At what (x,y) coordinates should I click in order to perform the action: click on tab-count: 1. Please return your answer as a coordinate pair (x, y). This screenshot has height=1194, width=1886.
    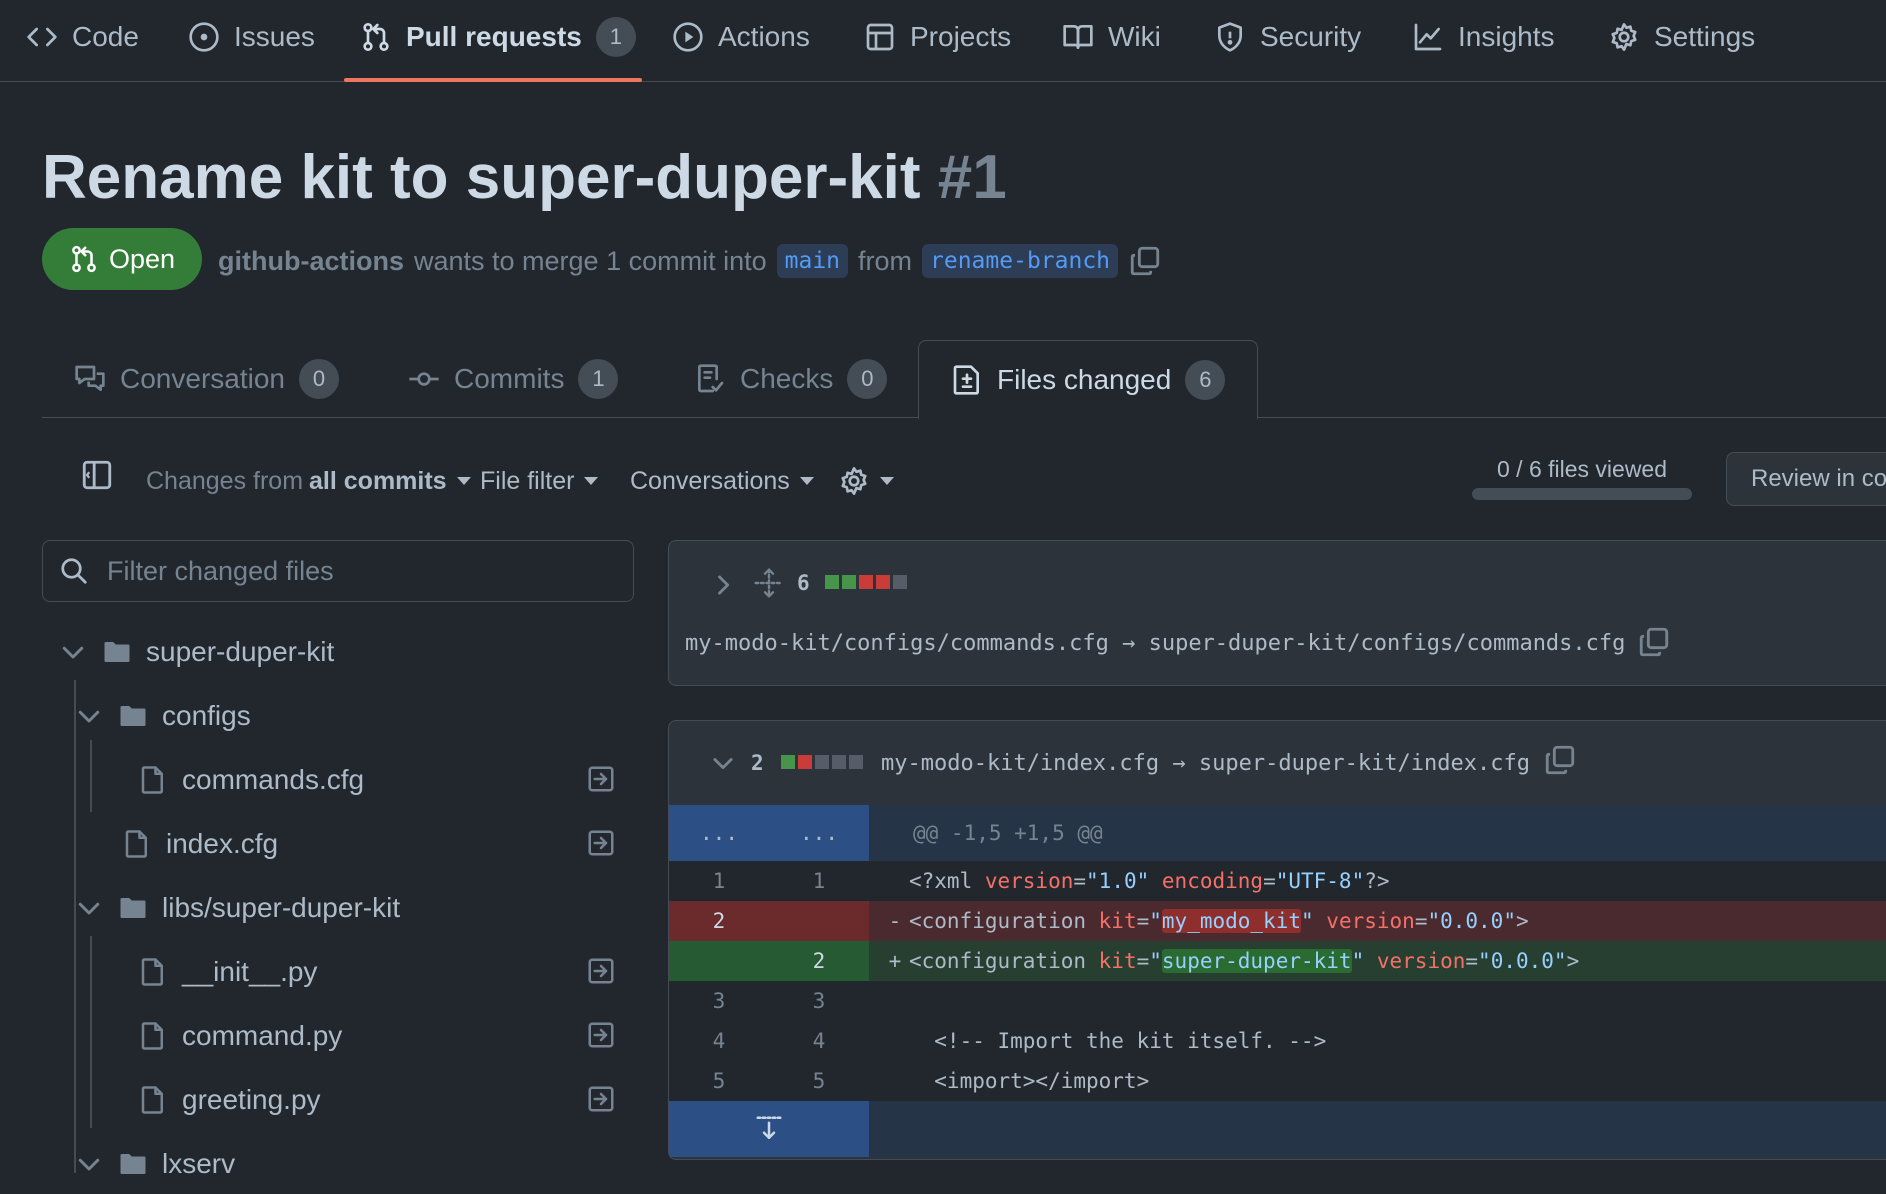
    Looking at the image, I should click on (598, 379).